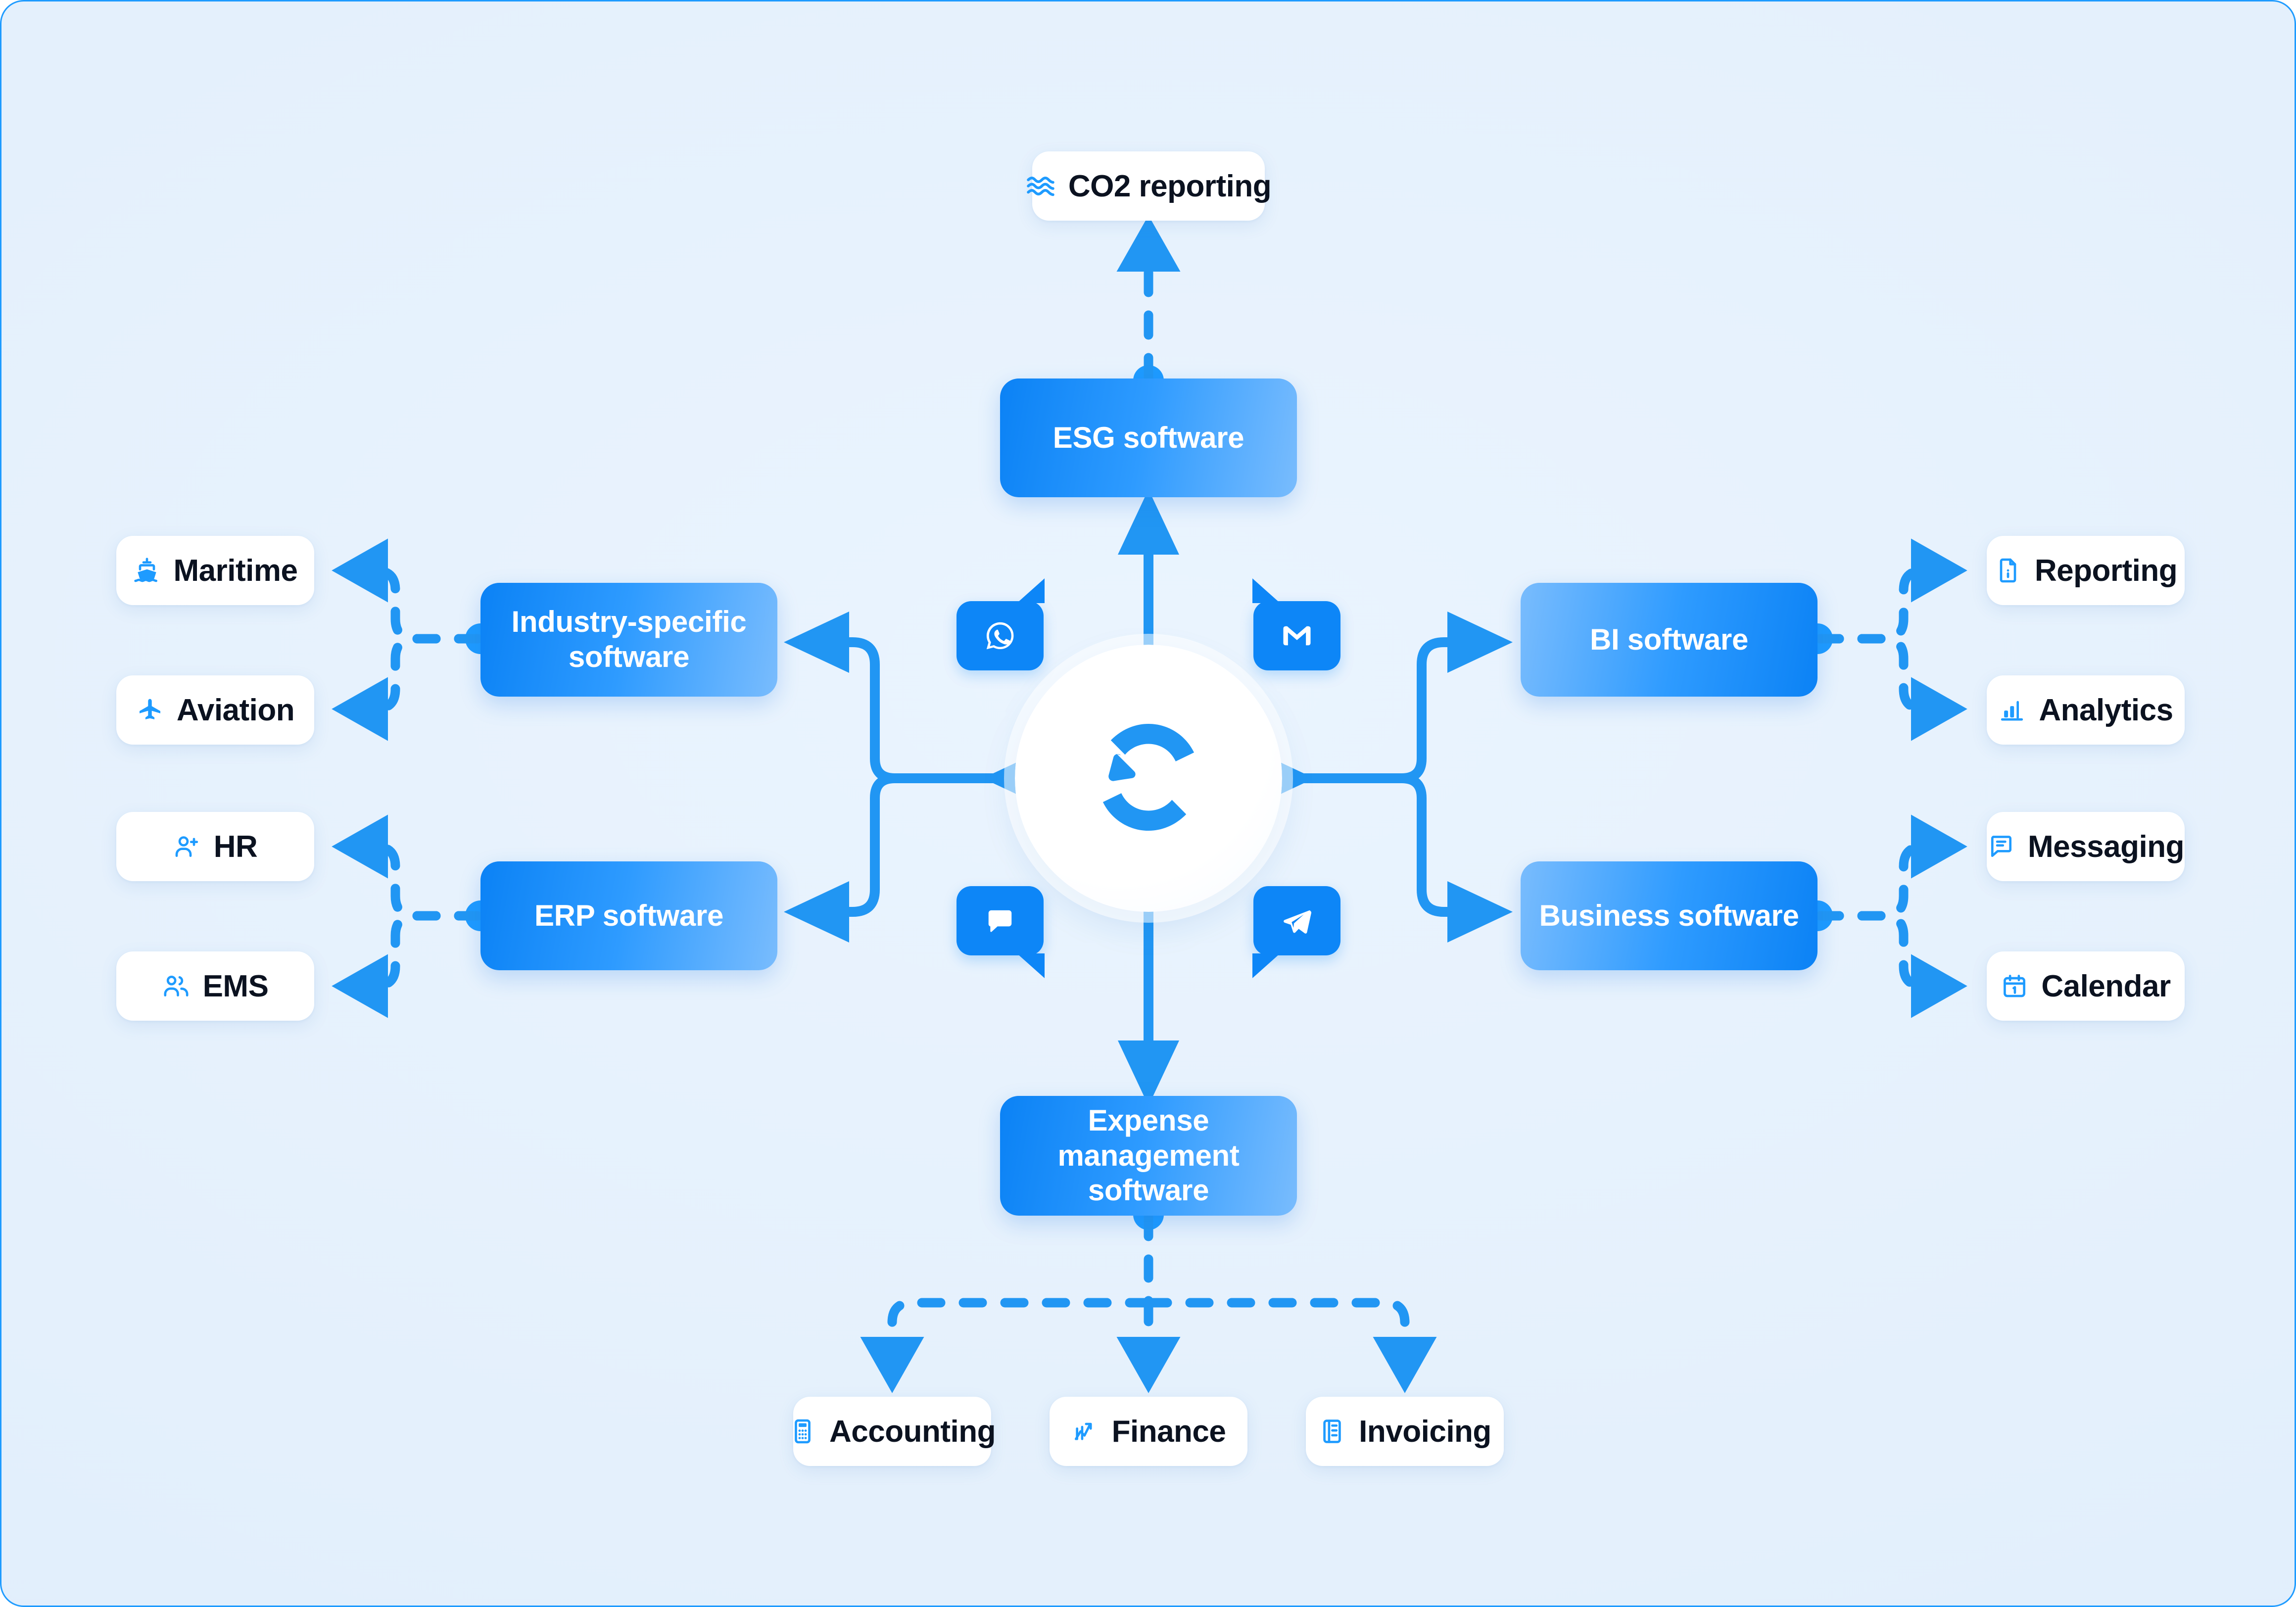  I want to click on node-label: ESG software, so click(1148, 438).